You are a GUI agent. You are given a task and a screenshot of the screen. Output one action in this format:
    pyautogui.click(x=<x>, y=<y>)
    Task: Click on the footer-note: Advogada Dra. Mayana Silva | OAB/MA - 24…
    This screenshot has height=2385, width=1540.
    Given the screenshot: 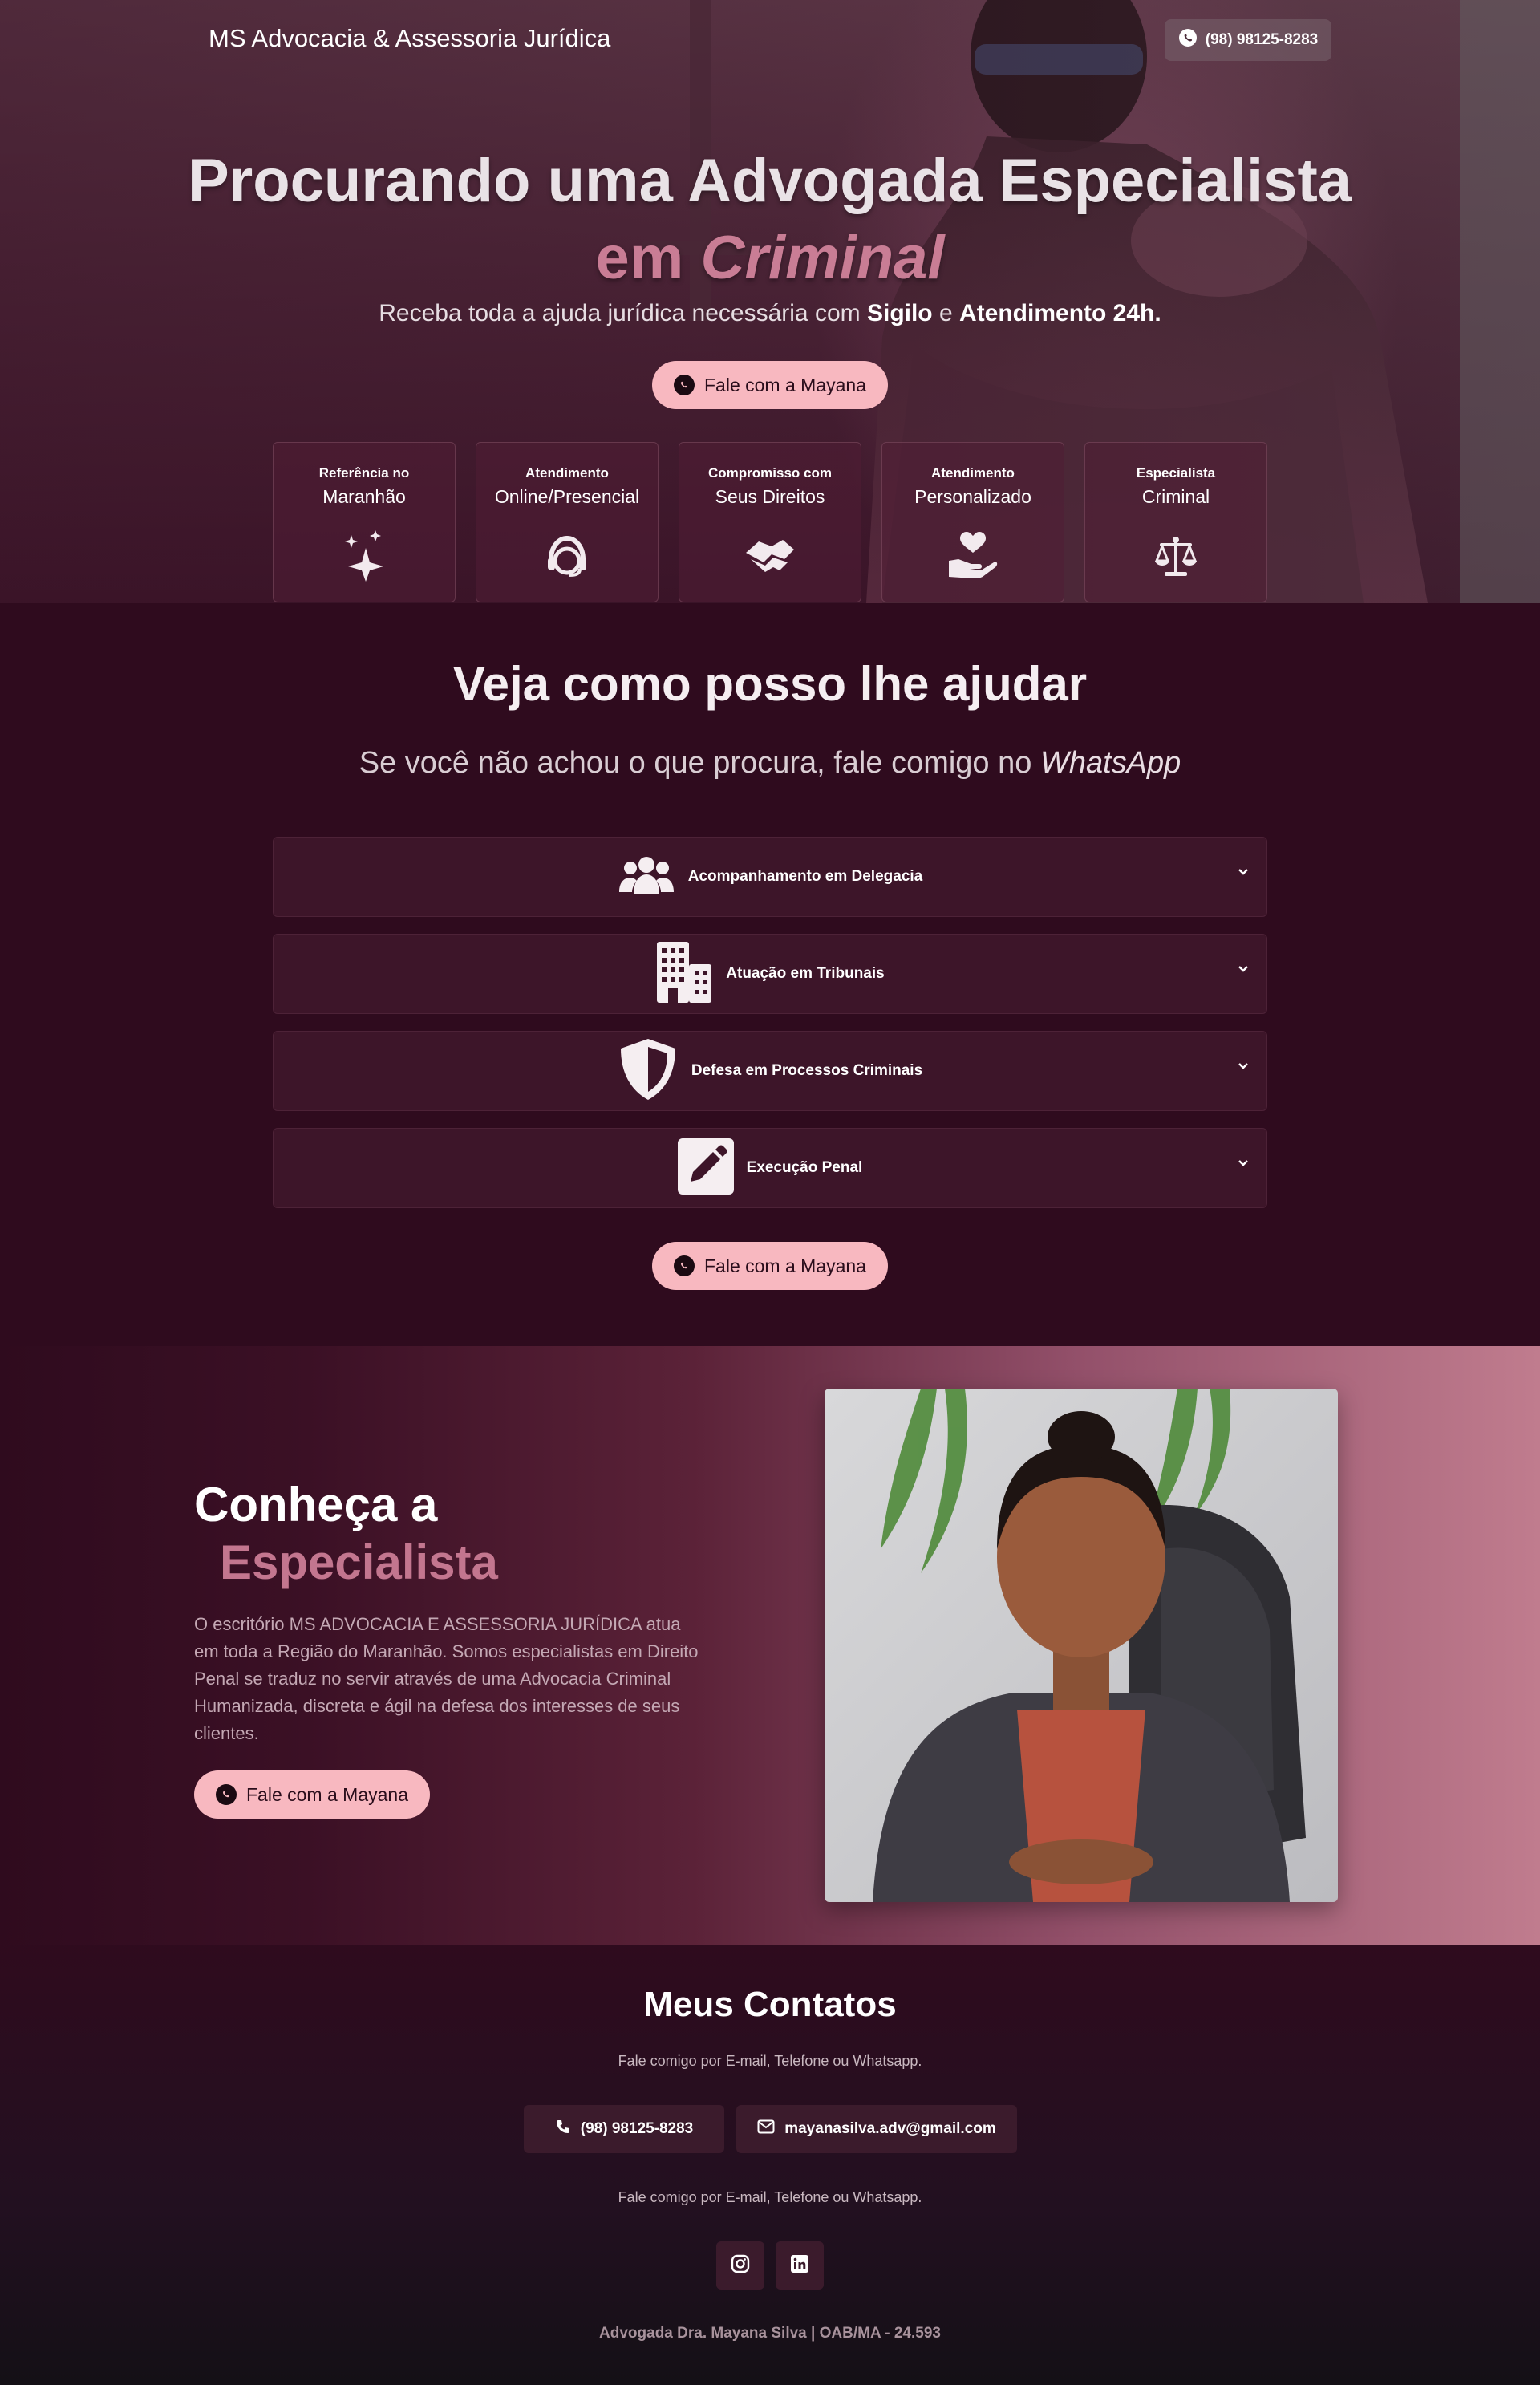 What is the action you would take?
    pyautogui.click(x=770, y=2333)
    